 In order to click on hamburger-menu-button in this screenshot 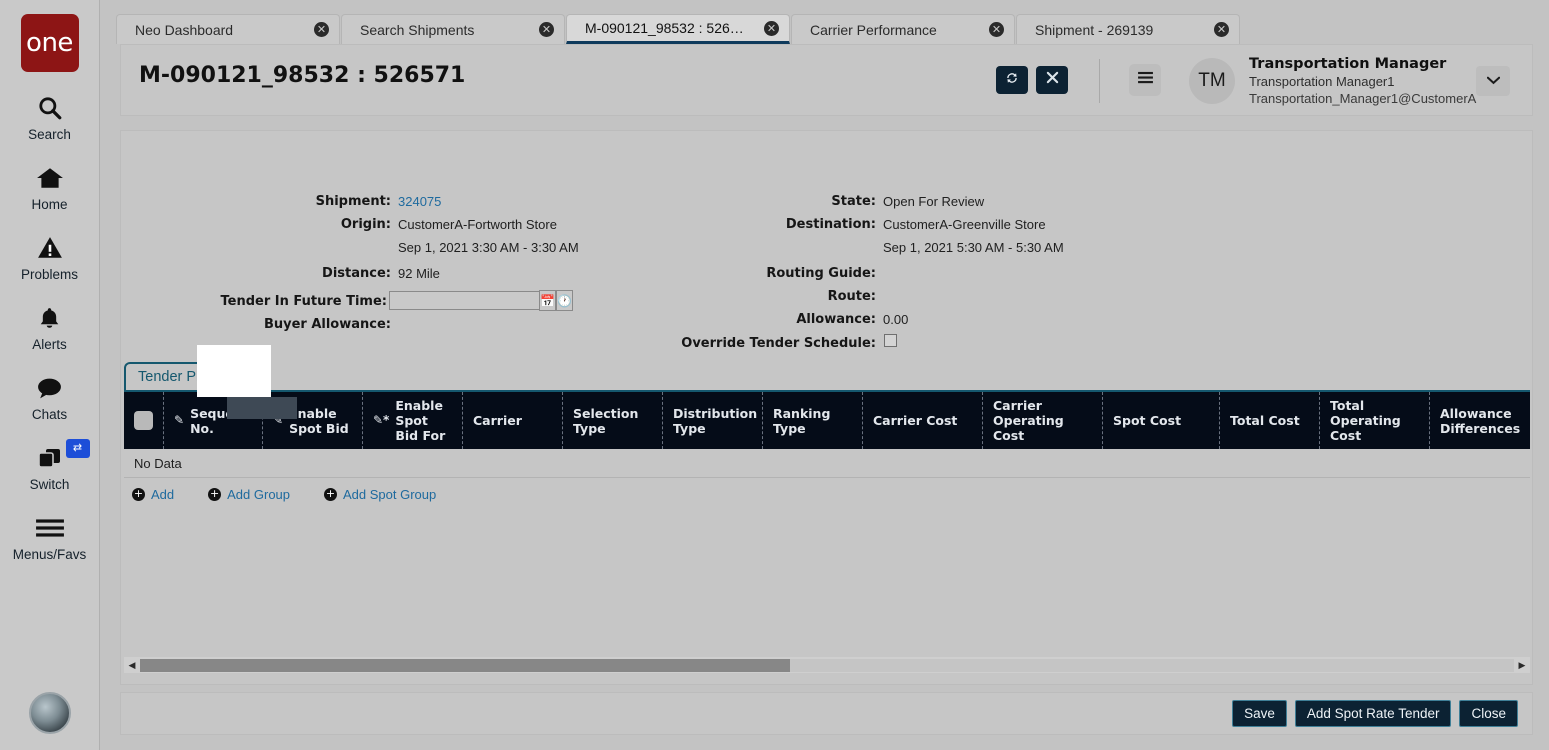, I will do `click(1145, 80)`.